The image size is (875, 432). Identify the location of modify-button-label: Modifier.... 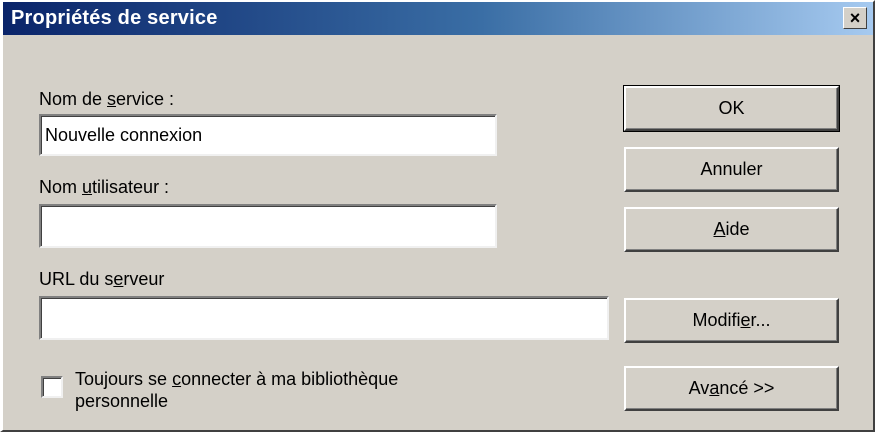
(731, 320).